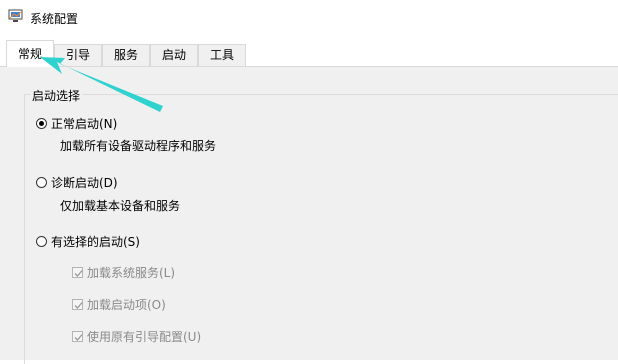 This screenshot has width=618, height=364. What do you see at coordinates (41, 182) in the screenshot?
I see `diagnostic-startup-radio` at bounding box center [41, 182].